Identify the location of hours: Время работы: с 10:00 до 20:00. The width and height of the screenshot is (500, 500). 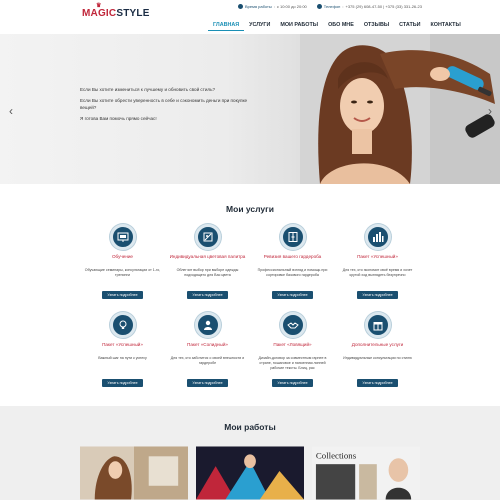
(272, 6).